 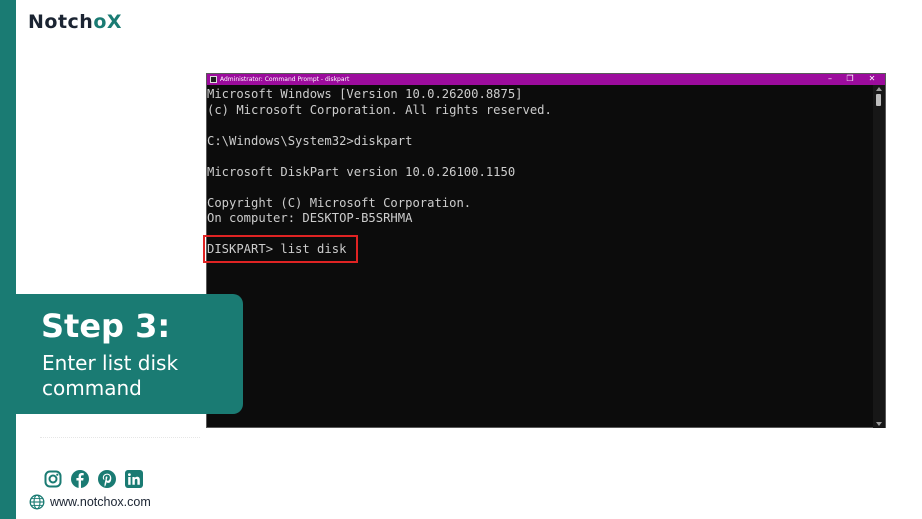 I want to click on left-accent-bar, so click(x=8, y=259).